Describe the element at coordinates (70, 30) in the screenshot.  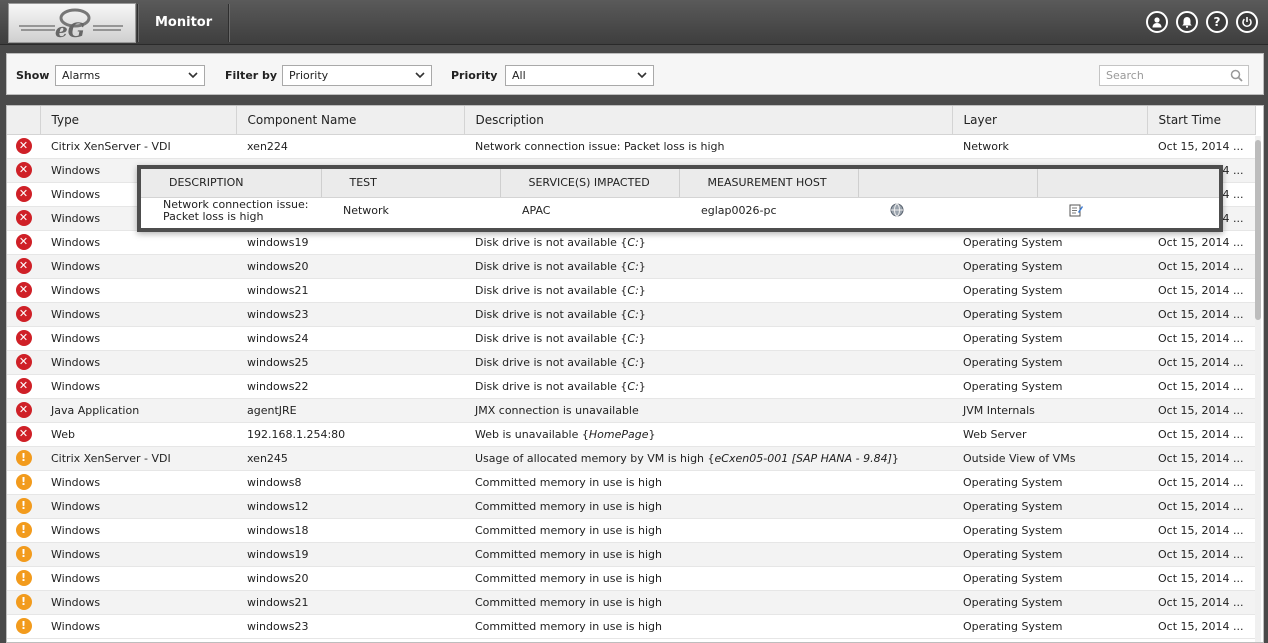
I see `svg-text: eG` at that location.